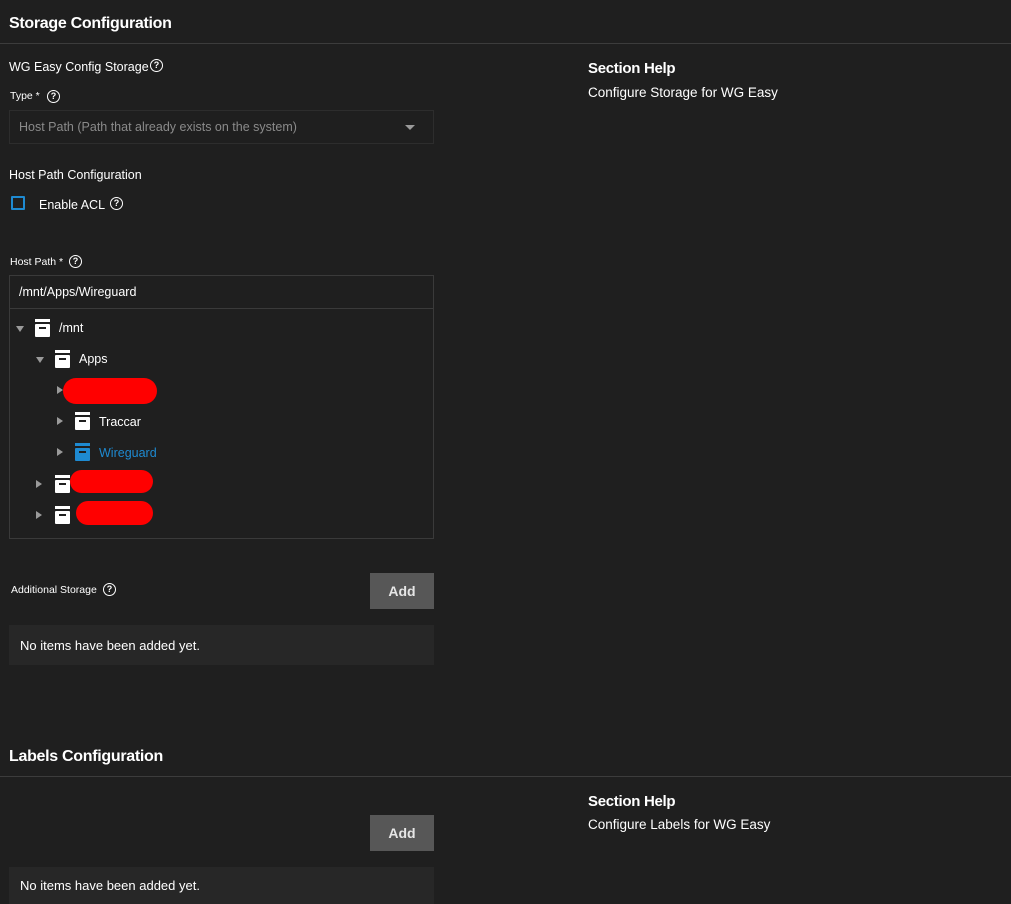  Describe the element at coordinates (90, 23) in the screenshot. I see `storage-section-title: Storage Configuration` at that location.